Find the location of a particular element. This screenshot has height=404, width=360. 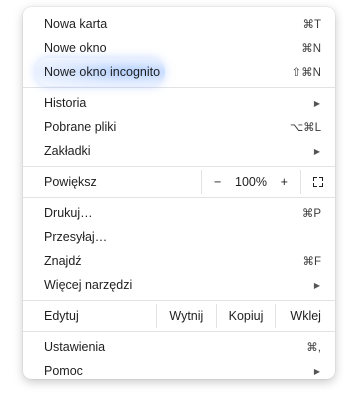

shortcut-label: ⌘, is located at coordinates (313, 348).